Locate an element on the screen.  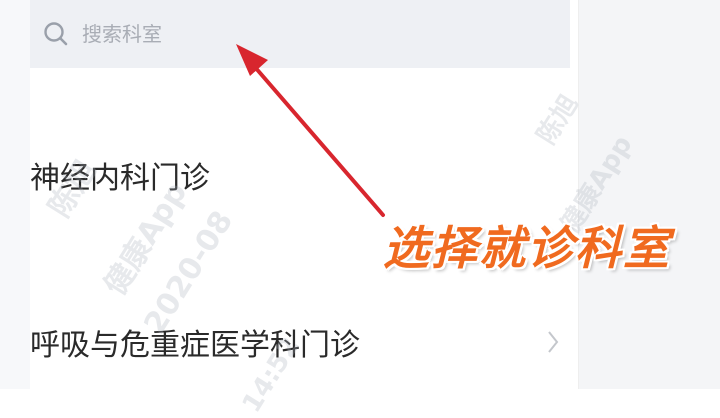
department-item-neurology: 神经内科门诊 is located at coordinates (300, 175).